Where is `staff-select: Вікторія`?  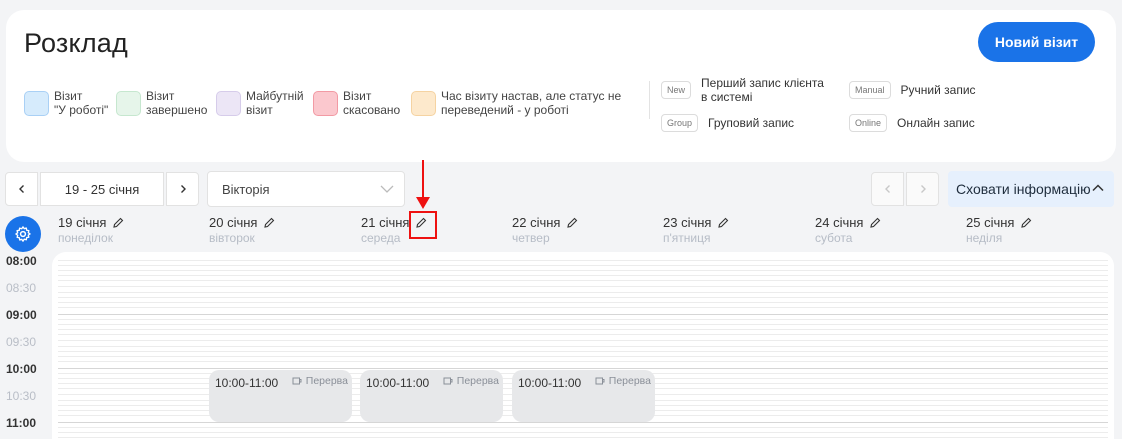
staff-select: Вікторія is located at coordinates (306, 189).